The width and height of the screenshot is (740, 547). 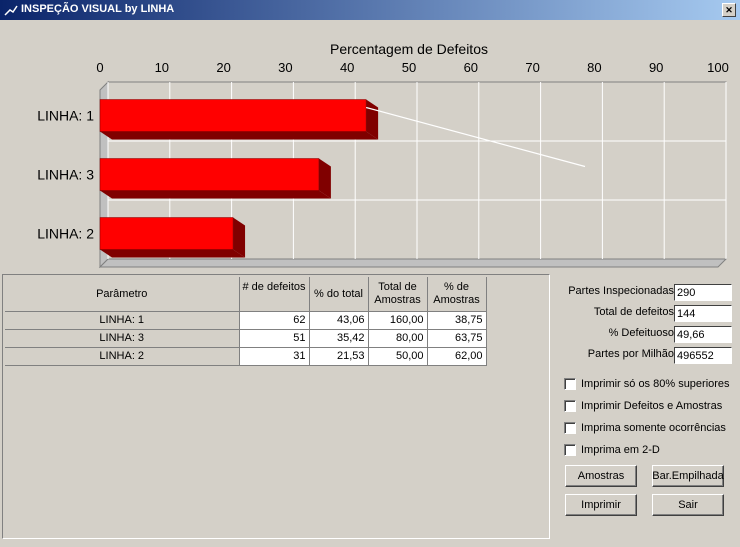 What do you see at coordinates (398, 356) in the screenshot?
I see `cell-total-amostras: 50,00` at bounding box center [398, 356].